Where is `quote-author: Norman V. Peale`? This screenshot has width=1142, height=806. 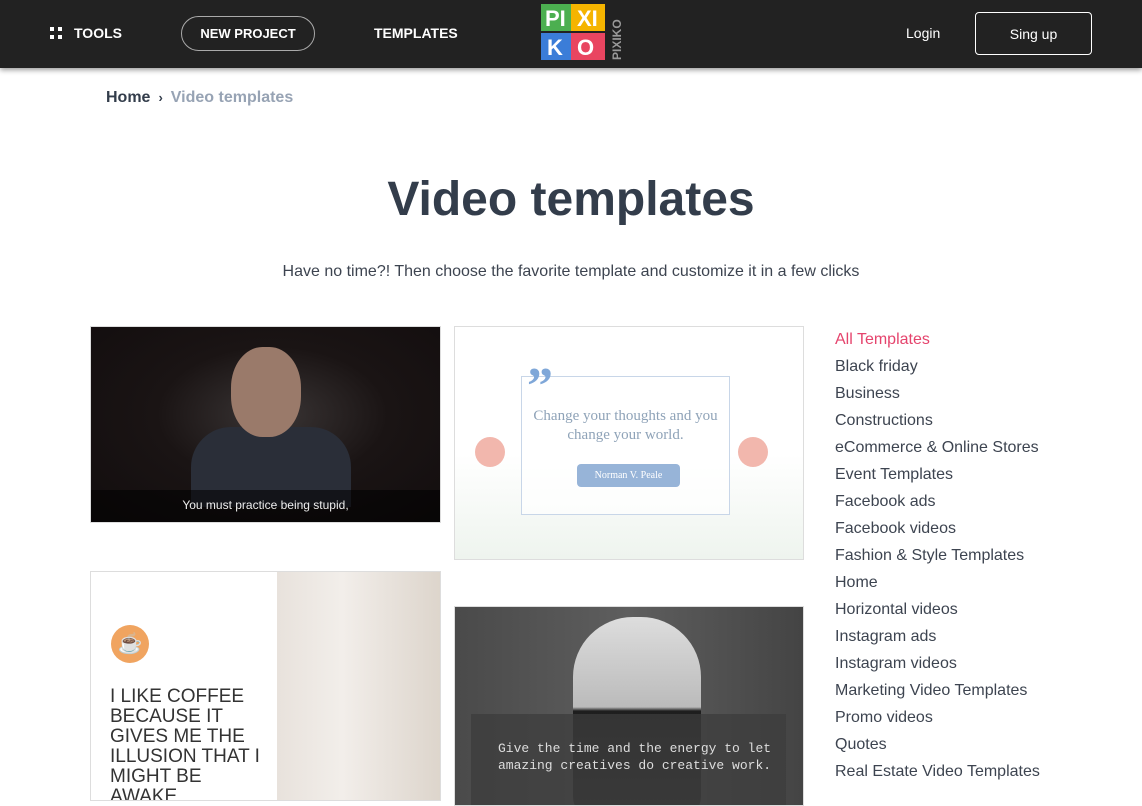
quote-author: Norman V. Peale is located at coordinates (628, 475).